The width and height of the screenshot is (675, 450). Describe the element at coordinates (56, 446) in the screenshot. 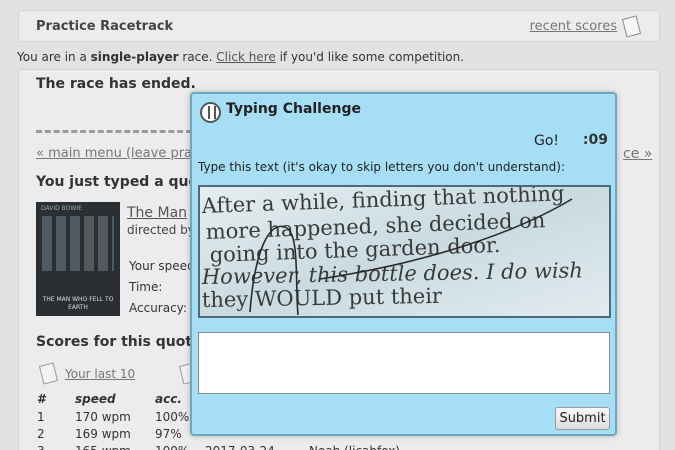

I see `rank-cell: 3` at that location.